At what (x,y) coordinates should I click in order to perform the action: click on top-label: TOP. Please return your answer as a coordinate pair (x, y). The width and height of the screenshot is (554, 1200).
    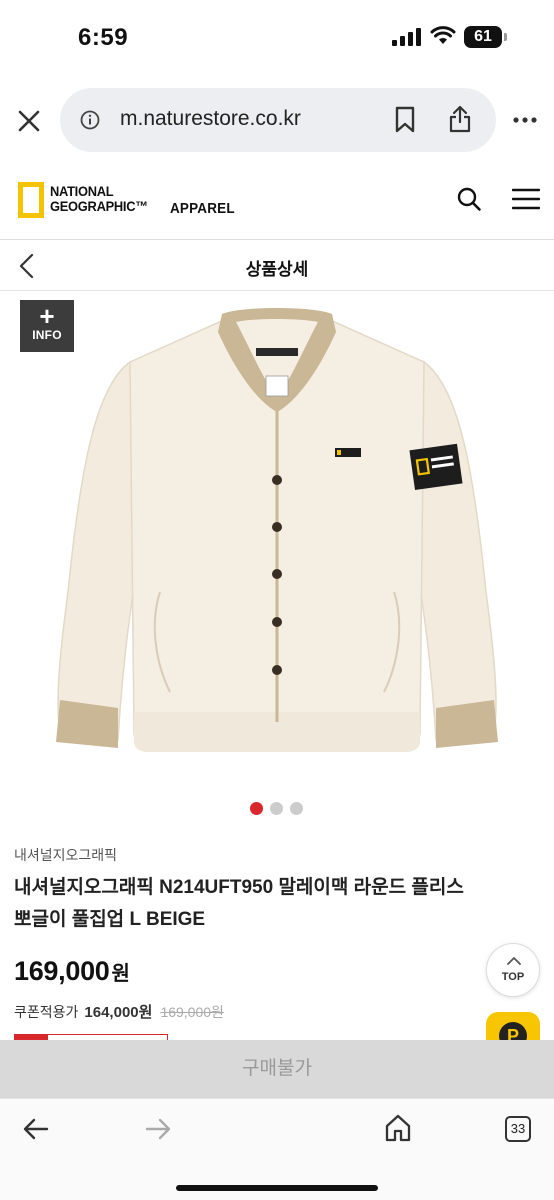
    Looking at the image, I should click on (513, 977).